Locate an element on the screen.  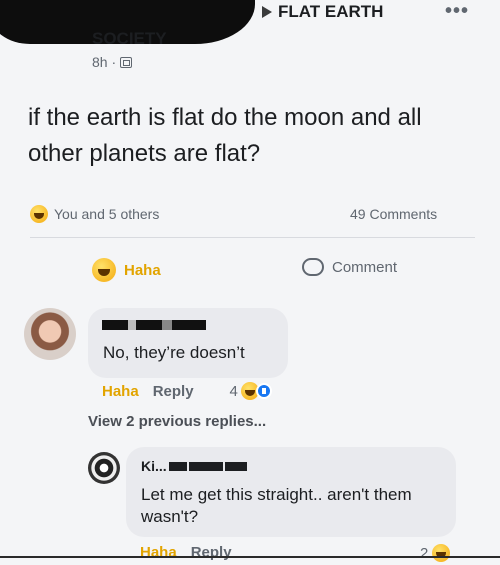
redacted-commenter-name is located at coordinates (154, 325).